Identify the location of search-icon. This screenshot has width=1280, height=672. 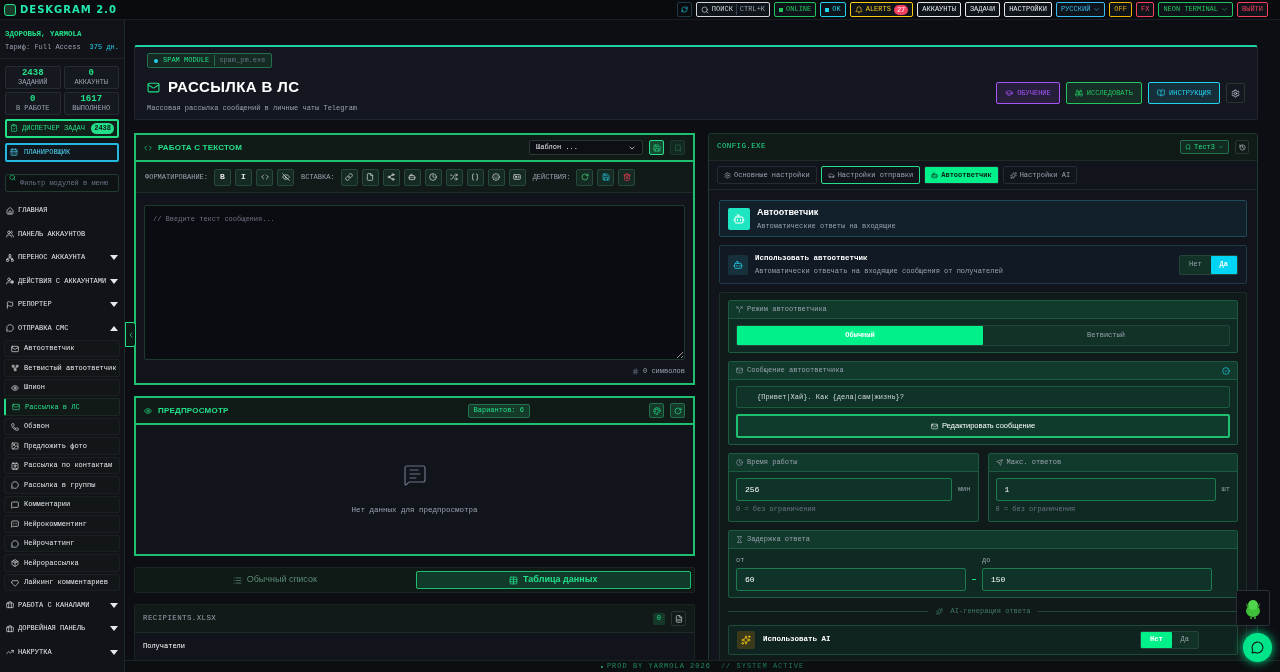
(704, 9).